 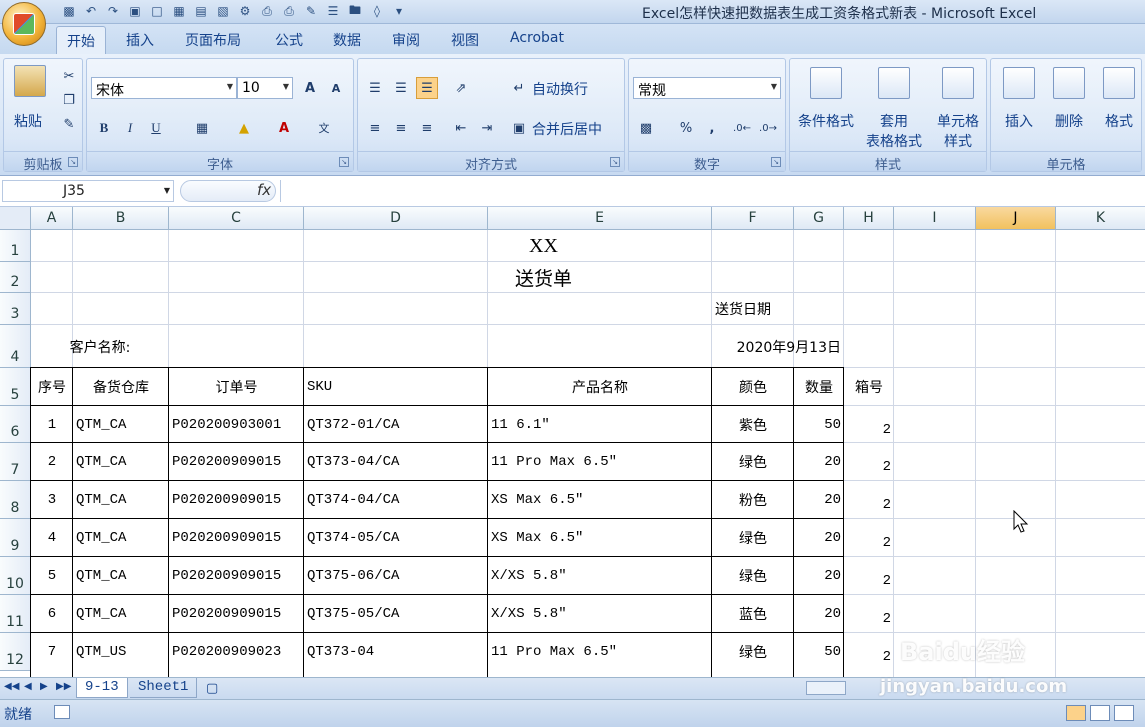 What do you see at coordinates (15, 652) in the screenshot?
I see `row-header-12: 12` at bounding box center [15, 652].